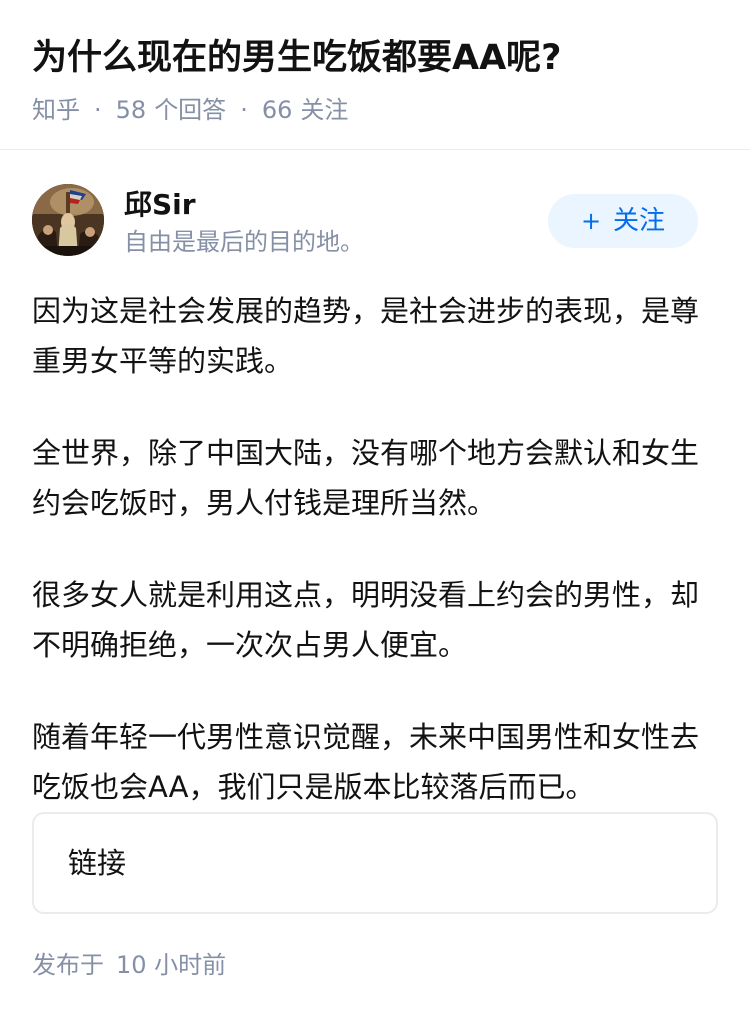 The image size is (750, 1016). Describe the element at coordinates (375, 222) in the screenshot. I see `author-row: 邱Sir 自由是最后的目的地。 + 关注` at that location.